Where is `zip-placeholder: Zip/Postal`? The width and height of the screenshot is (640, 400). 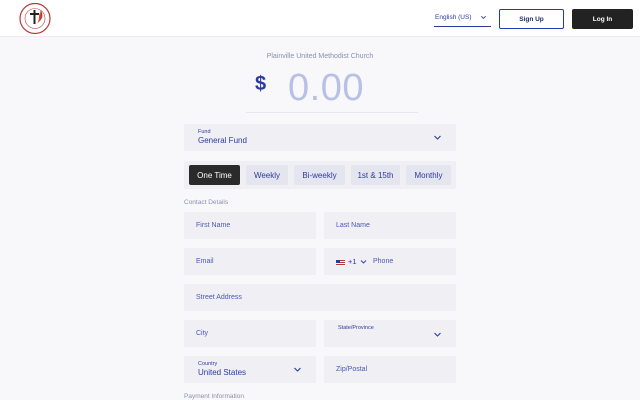
zip-placeholder: Zip/Postal is located at coordinates (352, 369).